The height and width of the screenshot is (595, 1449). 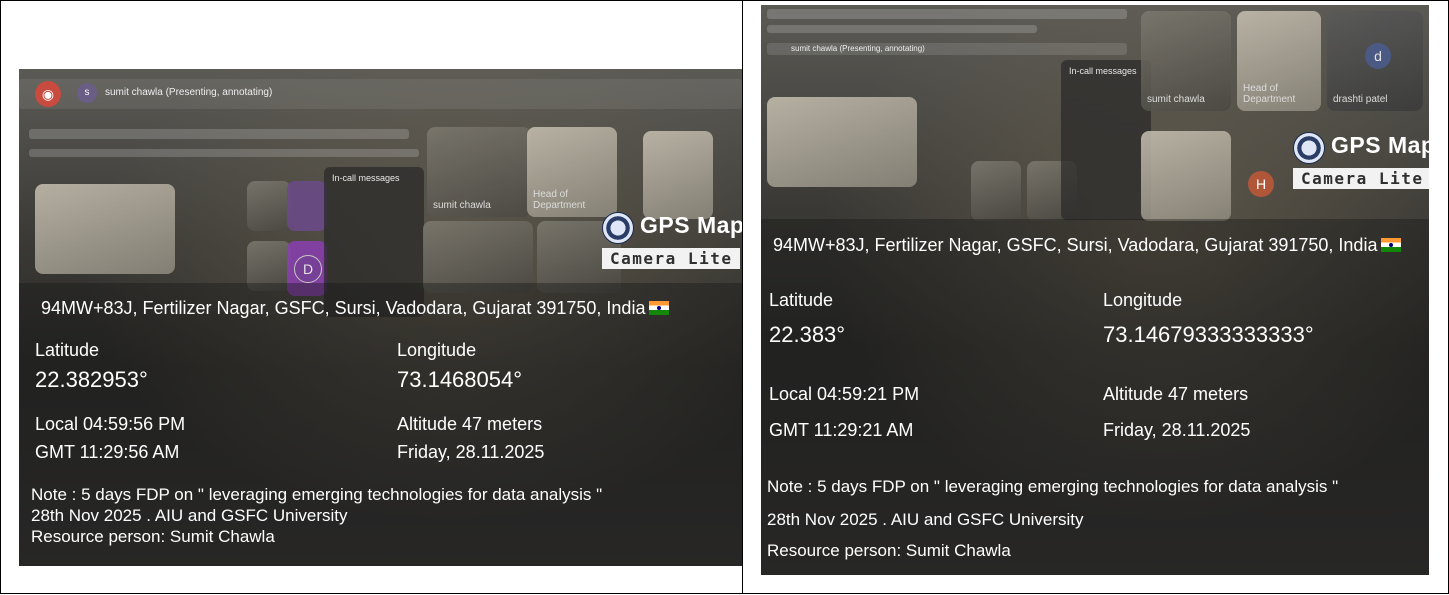 What do you see at coordinates (1261, 184) in the screenshot?
I see `participant-avatar: H` at bounding box center [1261, 184].